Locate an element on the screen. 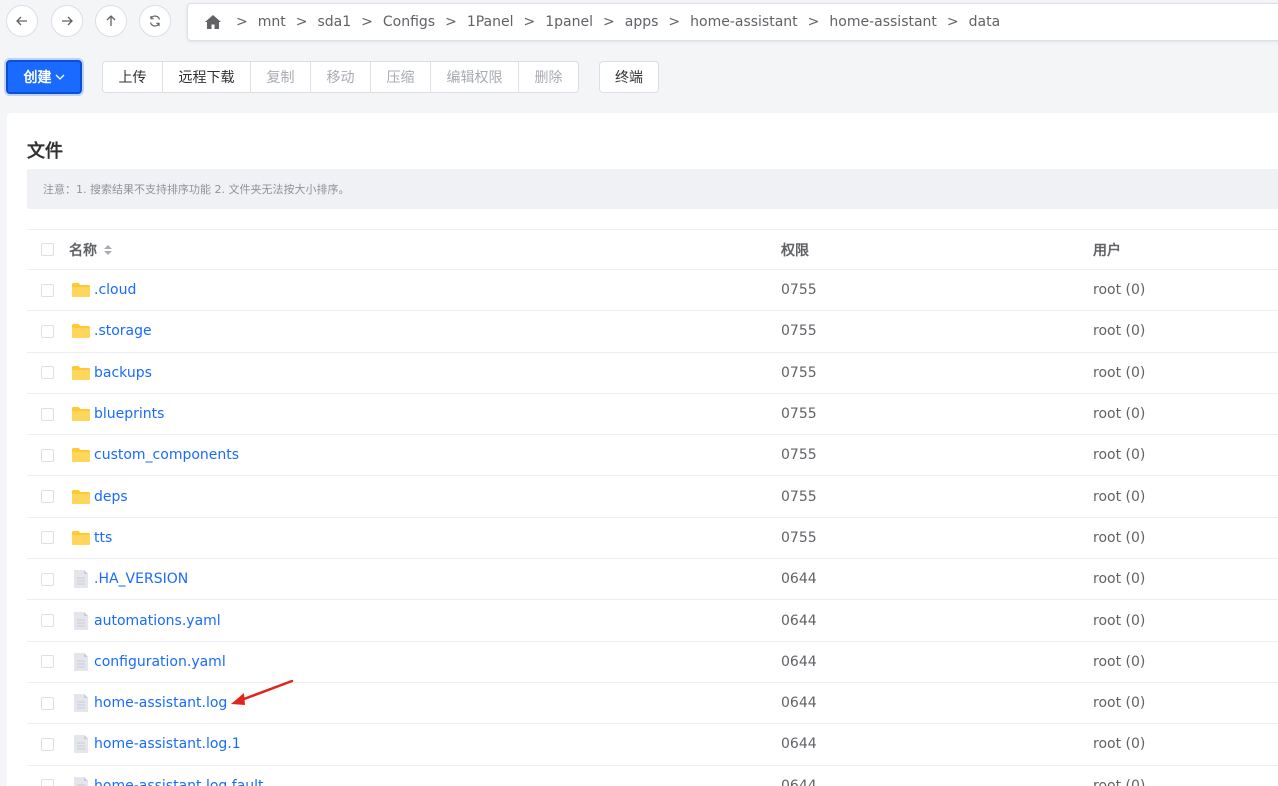  table-row: blueprints 0755 root (0) is located at coordinates (652, 415).